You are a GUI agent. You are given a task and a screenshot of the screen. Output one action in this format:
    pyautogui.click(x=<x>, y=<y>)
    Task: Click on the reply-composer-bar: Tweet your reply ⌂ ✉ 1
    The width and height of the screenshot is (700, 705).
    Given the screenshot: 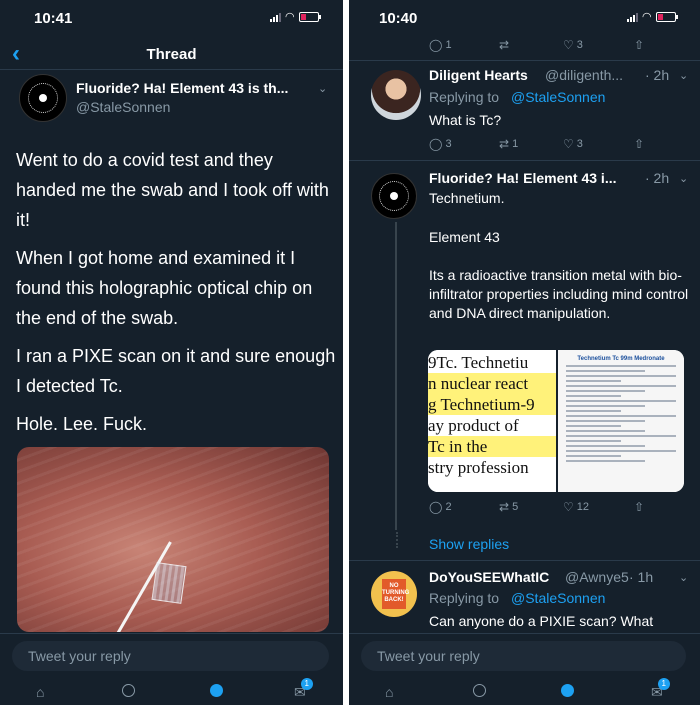 What is the action you would take?
    pyautogui.click(x=524, y=669)
    